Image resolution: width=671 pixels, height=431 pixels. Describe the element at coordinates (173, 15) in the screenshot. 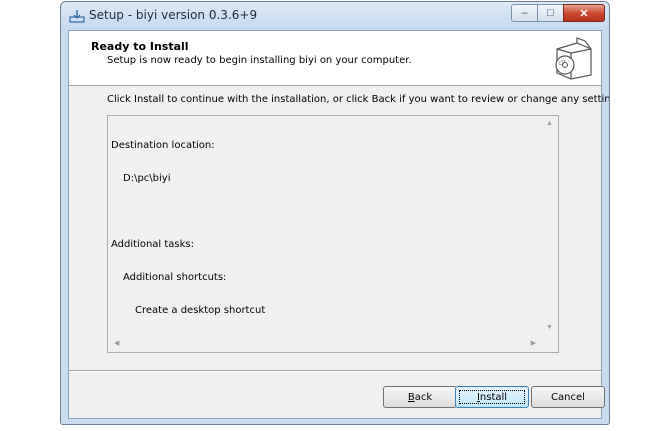

I see `window-title: Setup - biyi version 0.3.6+9` at that location.